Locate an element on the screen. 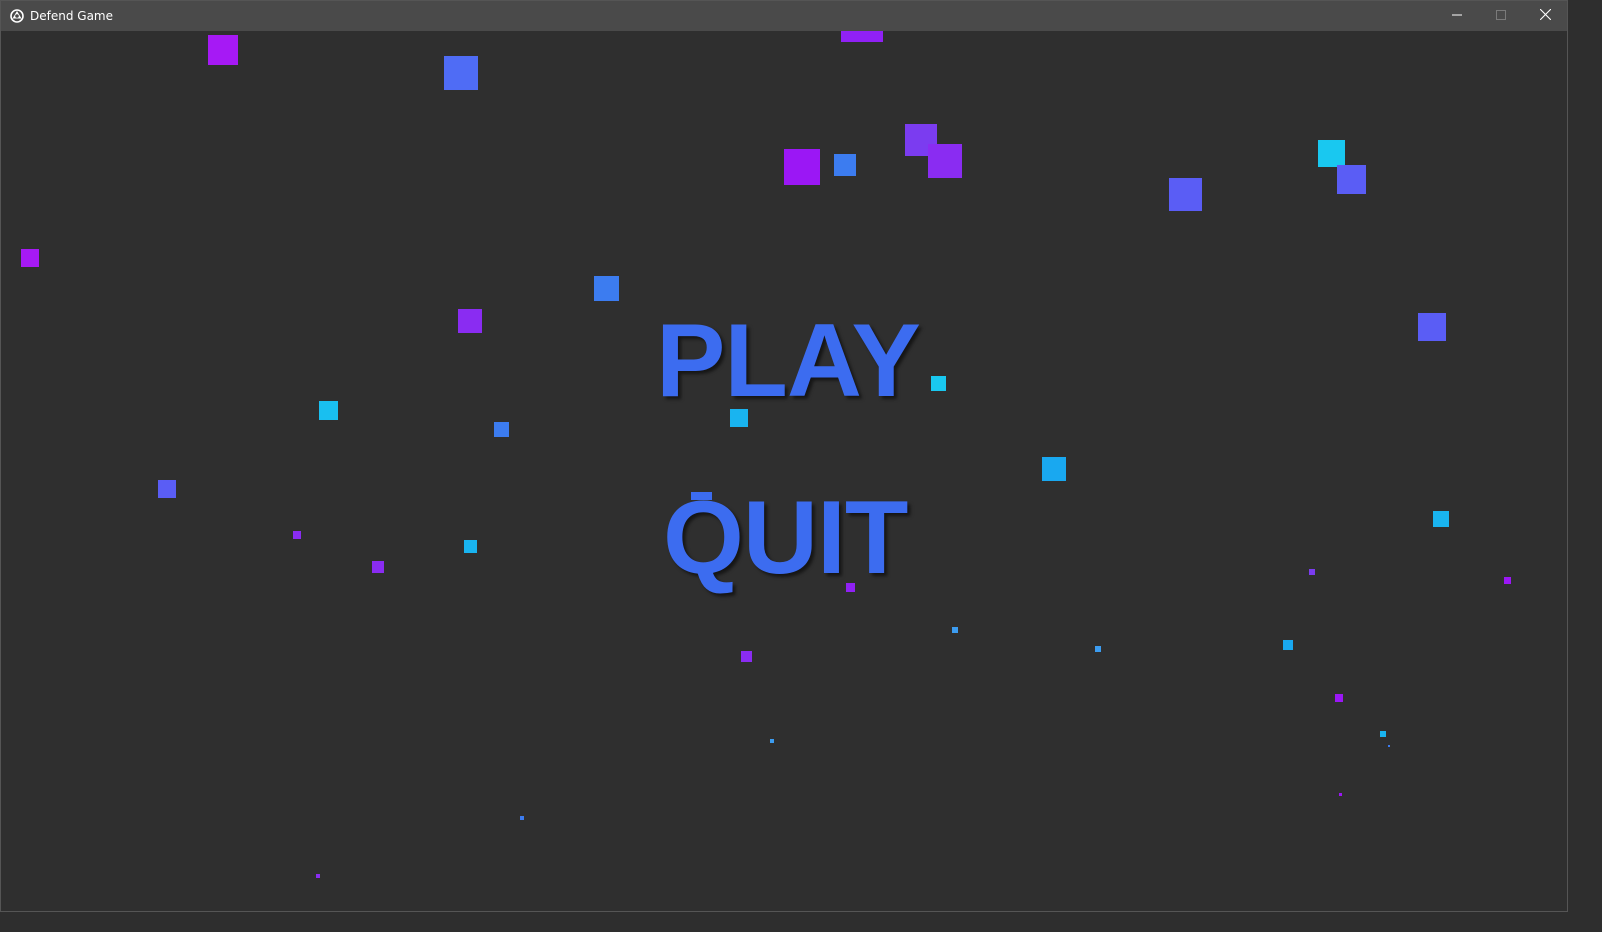 This screenshot has height=932, width=1602. title-bar: Defend Game is located at coordinates (784, 16).